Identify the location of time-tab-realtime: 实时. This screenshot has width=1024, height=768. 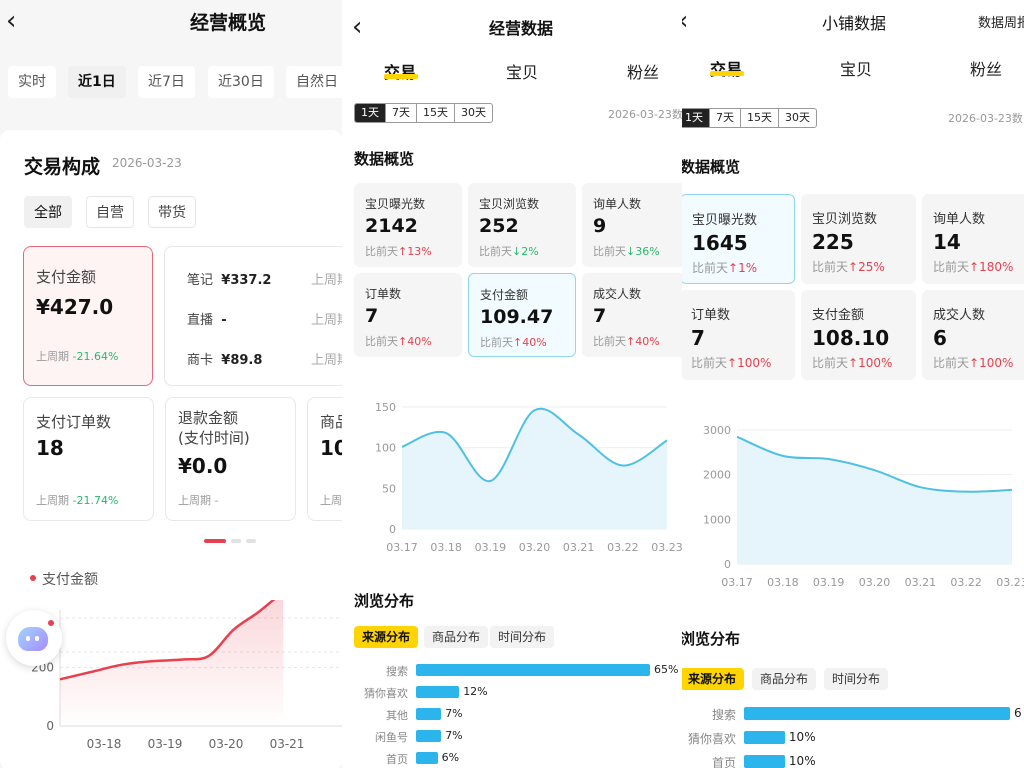
(32, 82).